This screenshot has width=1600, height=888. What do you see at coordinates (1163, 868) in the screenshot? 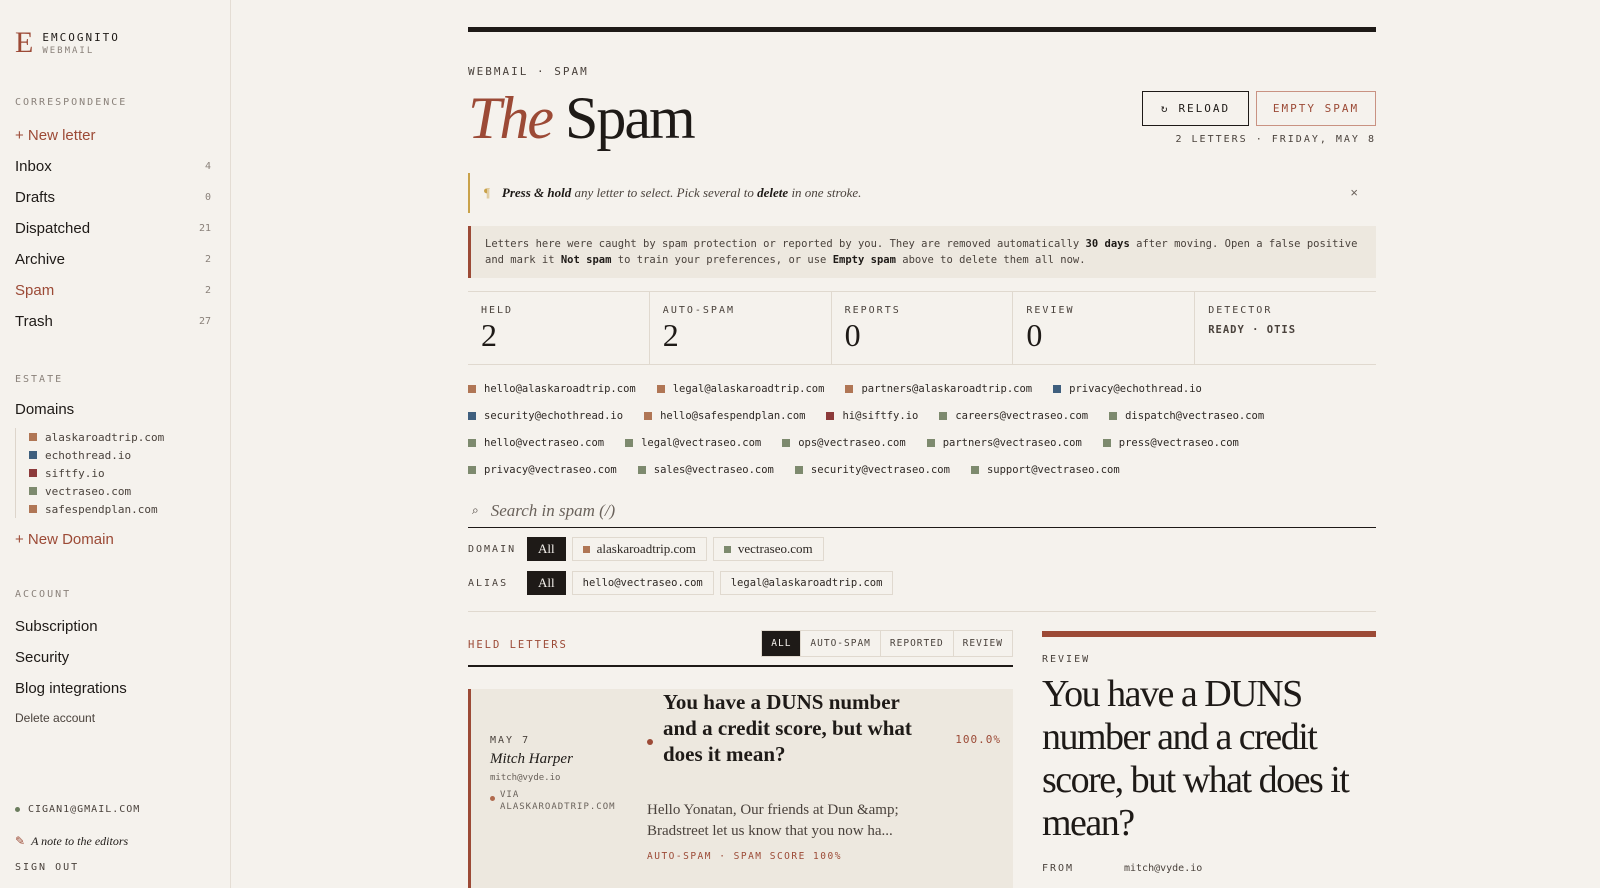
I see `review-from-value: mitch@vyde.io` at bounding box center [1163, 868].